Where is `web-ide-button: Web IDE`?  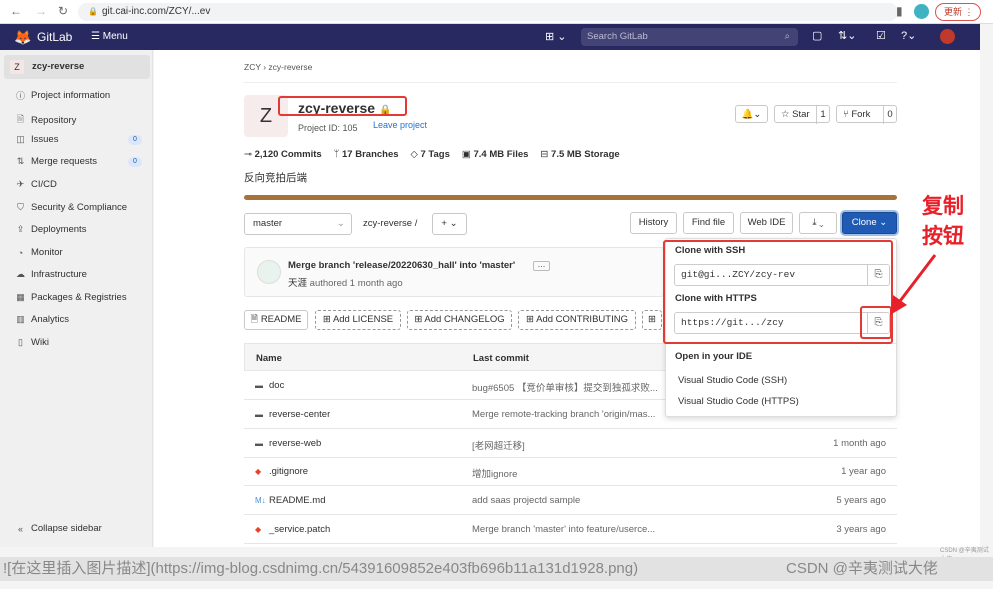 web-ide-button: Web IDE is located at coordinates (766, 223).